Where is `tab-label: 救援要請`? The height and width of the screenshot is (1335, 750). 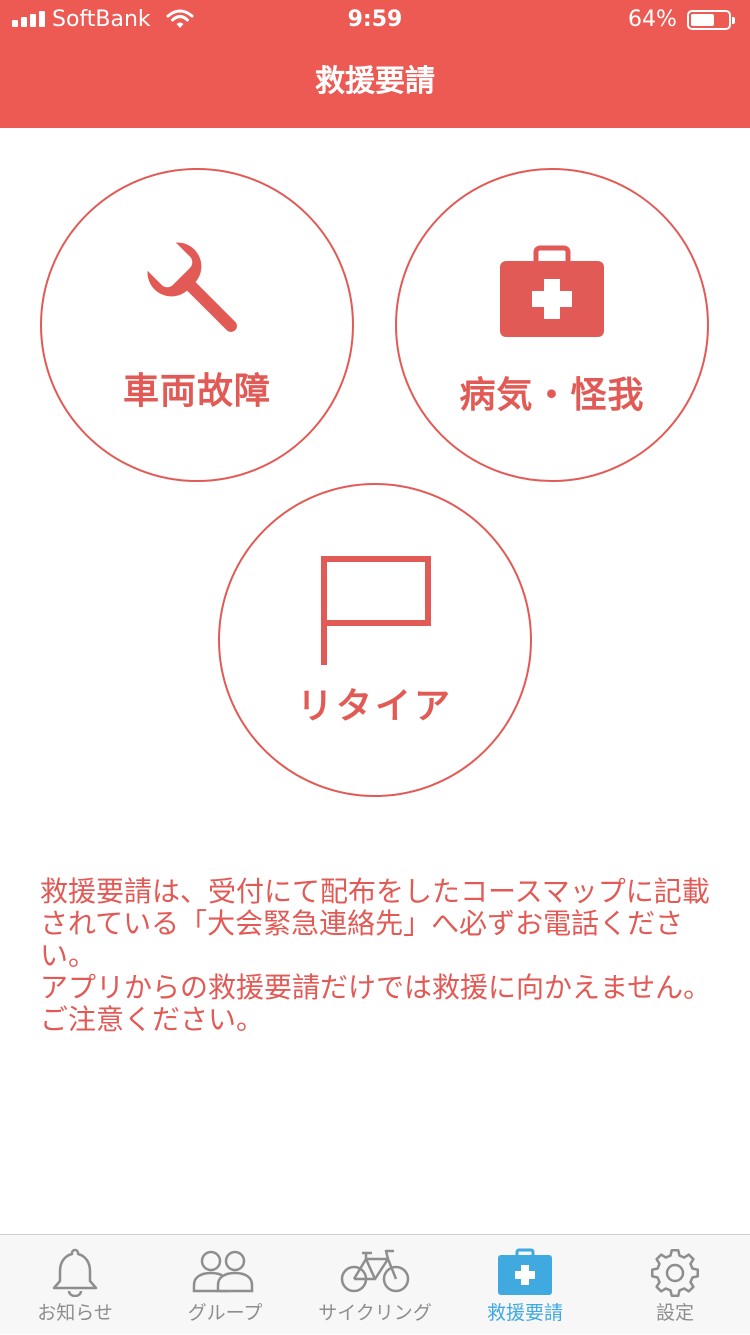
tab-label: 救援要請 is located at coordinates (524, 1313).